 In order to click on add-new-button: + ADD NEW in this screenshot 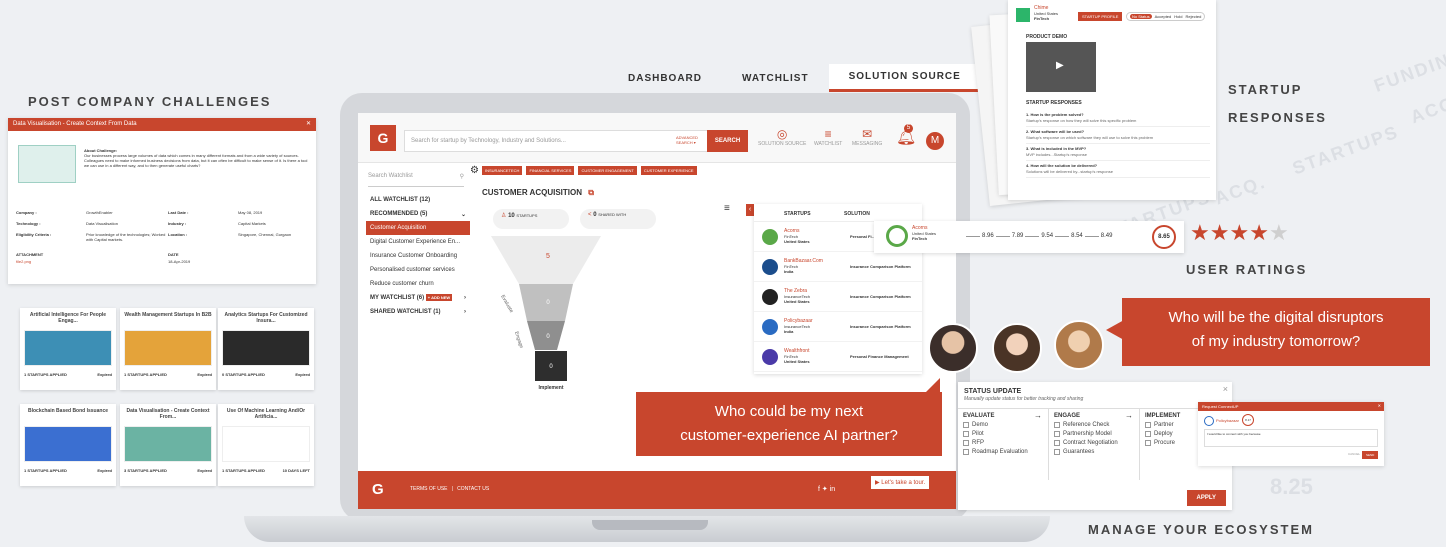, I will do `click(439, 297)`.